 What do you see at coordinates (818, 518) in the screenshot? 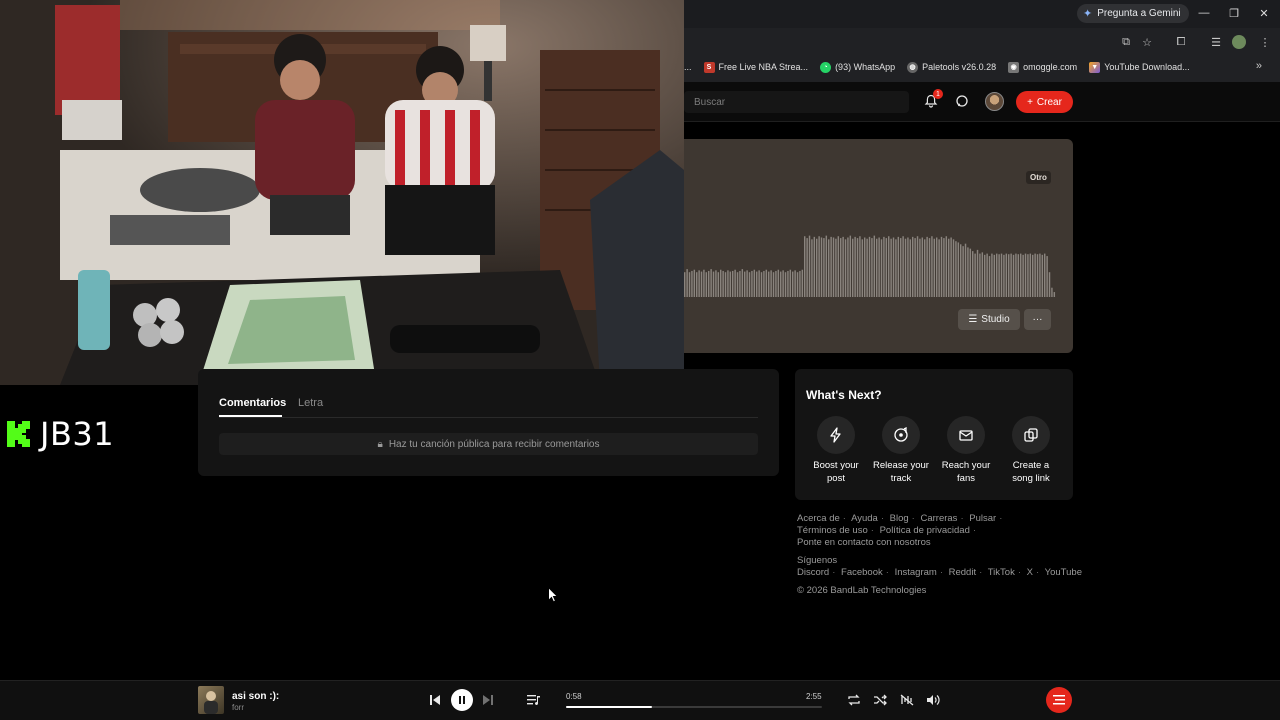
I see `footer-link: Acerca de` at bounding box center [818, 518].